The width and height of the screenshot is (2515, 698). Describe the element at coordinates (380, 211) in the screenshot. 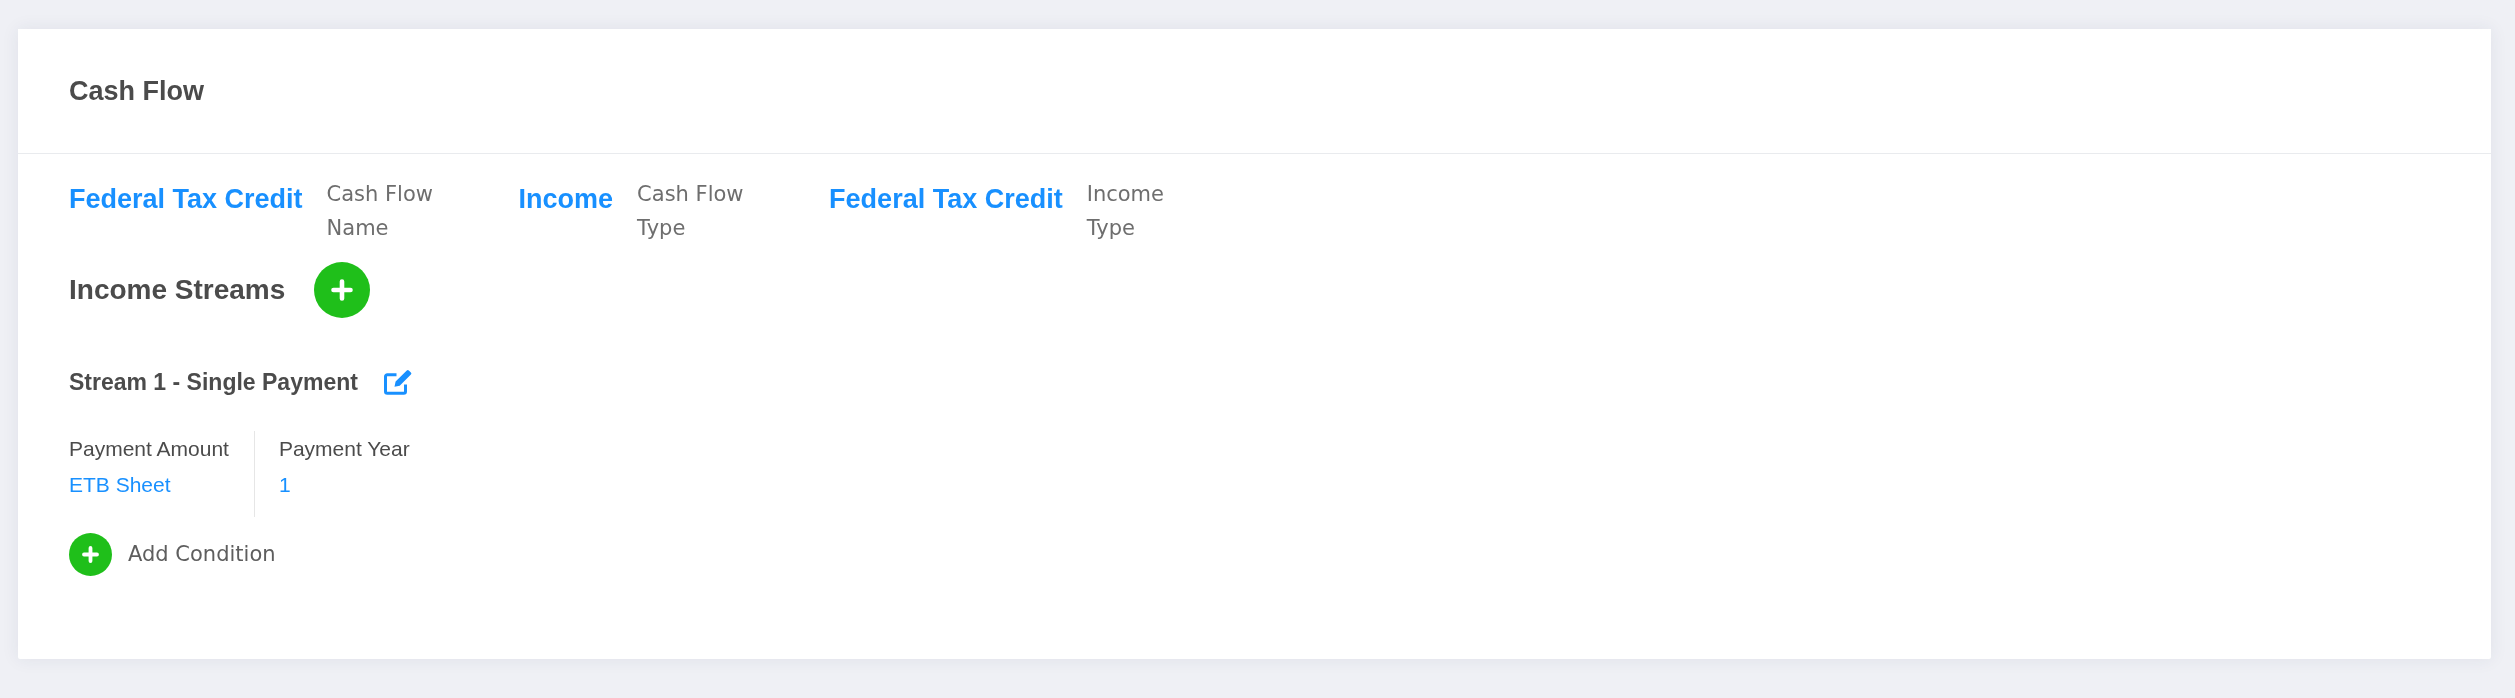

I see `field-label: Cash Flow Name` at that location.